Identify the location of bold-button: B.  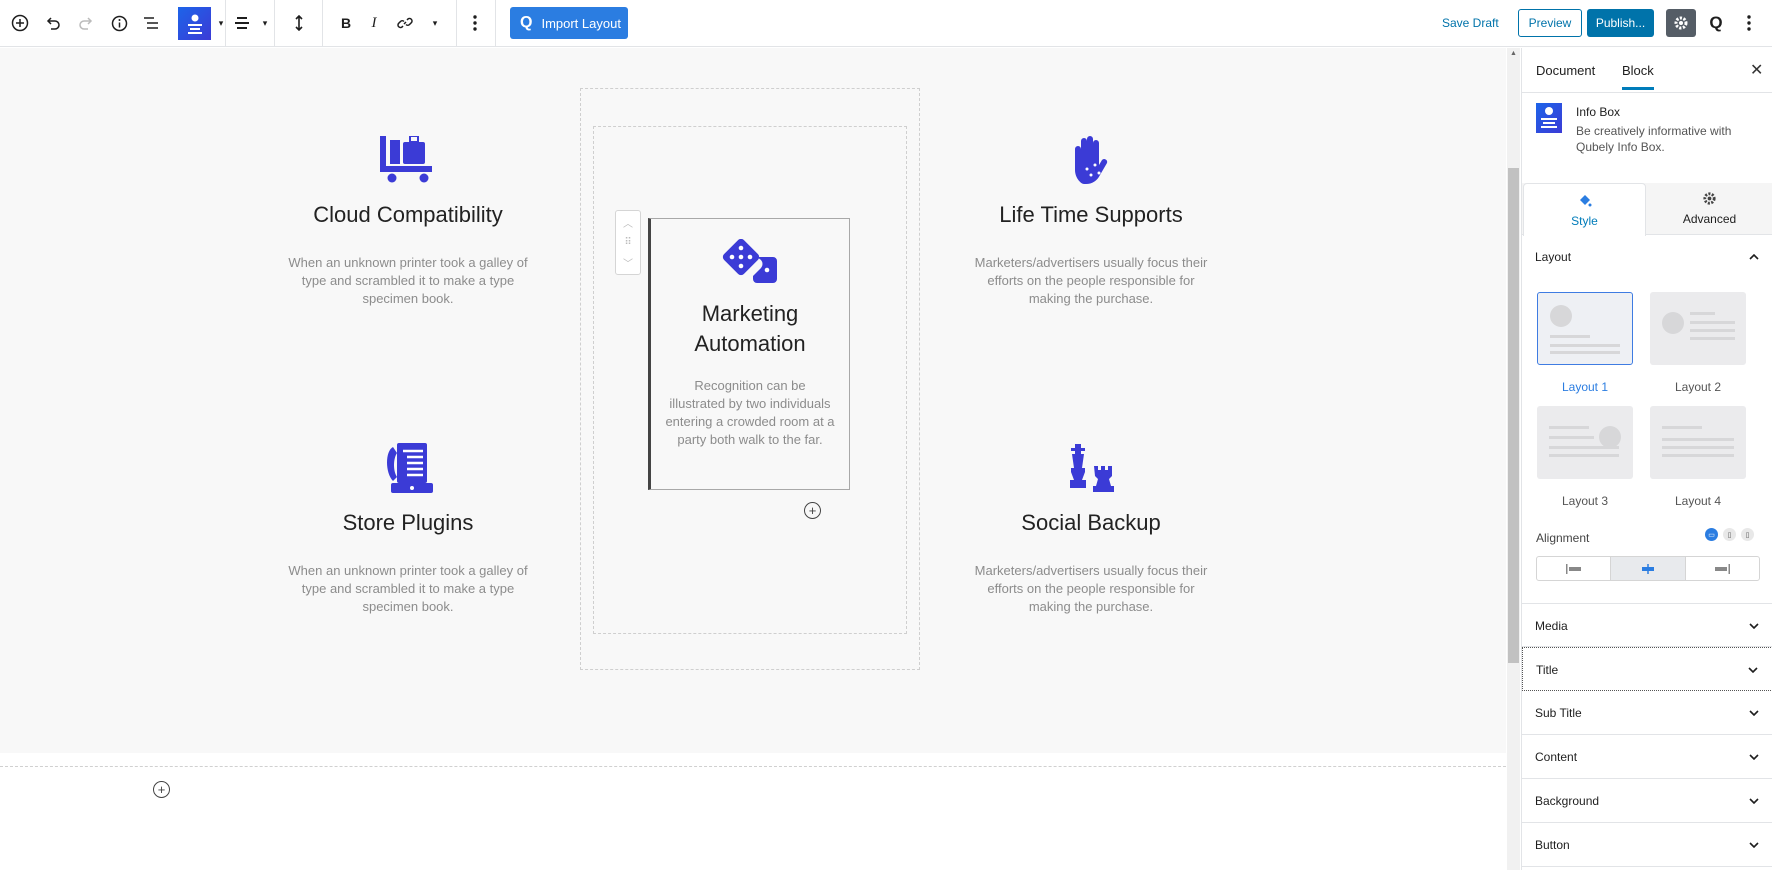
(346, 23).